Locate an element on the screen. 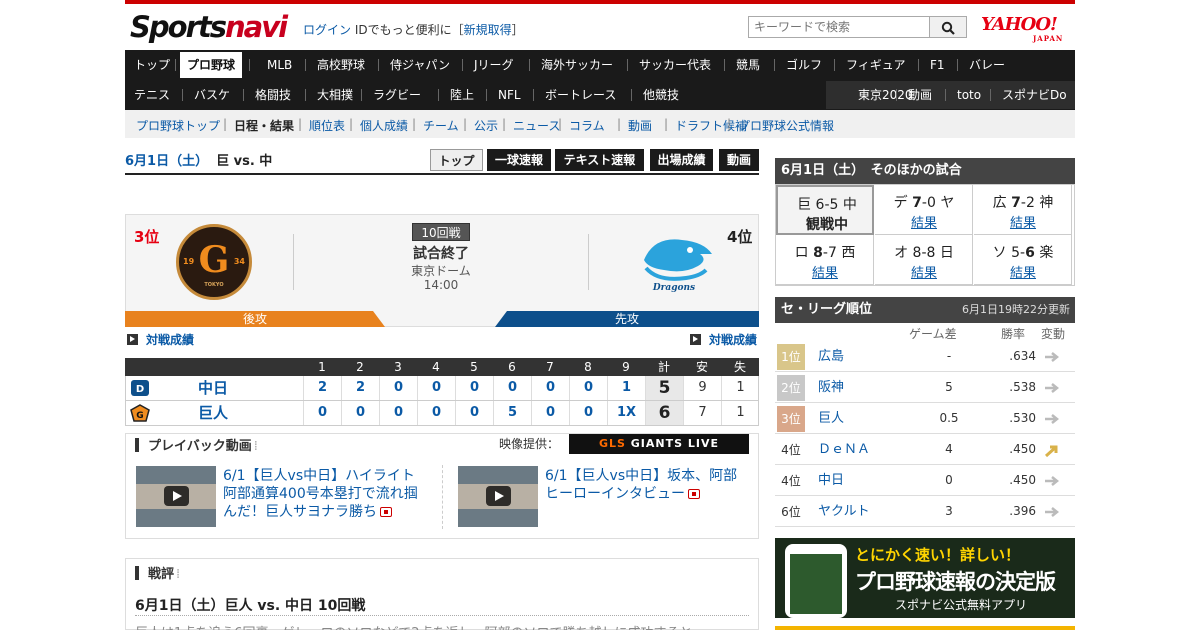  game-time: 14:00 is located at coordinates (441, 285).